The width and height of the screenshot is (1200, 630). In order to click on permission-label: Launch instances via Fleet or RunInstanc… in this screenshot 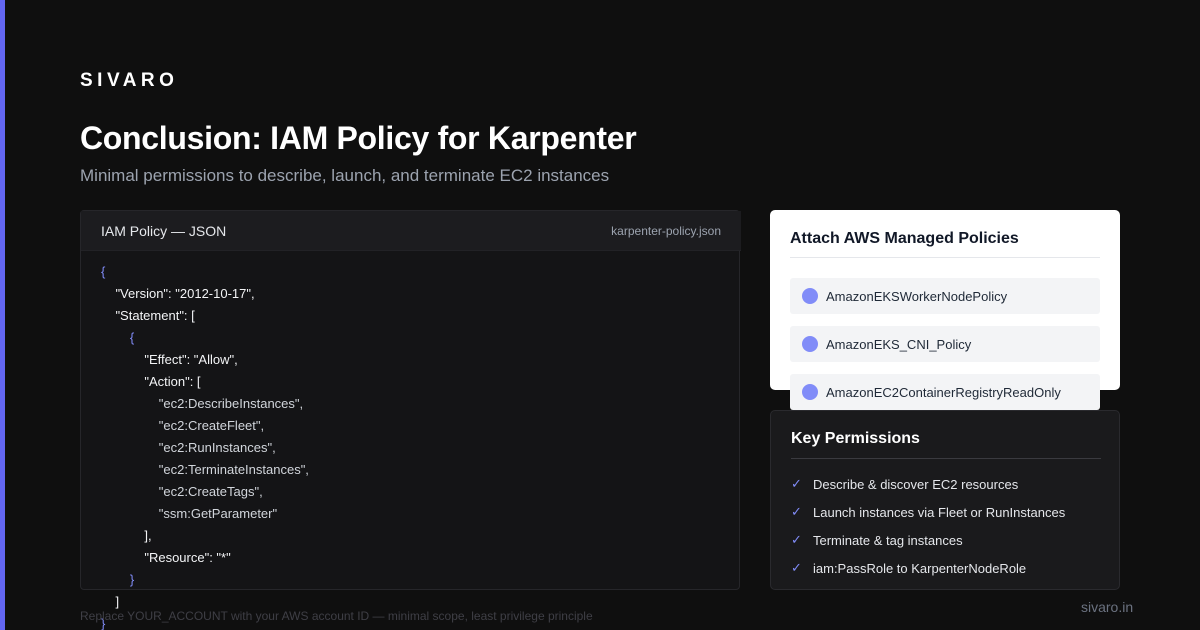, I will do `click(939, 512)`.